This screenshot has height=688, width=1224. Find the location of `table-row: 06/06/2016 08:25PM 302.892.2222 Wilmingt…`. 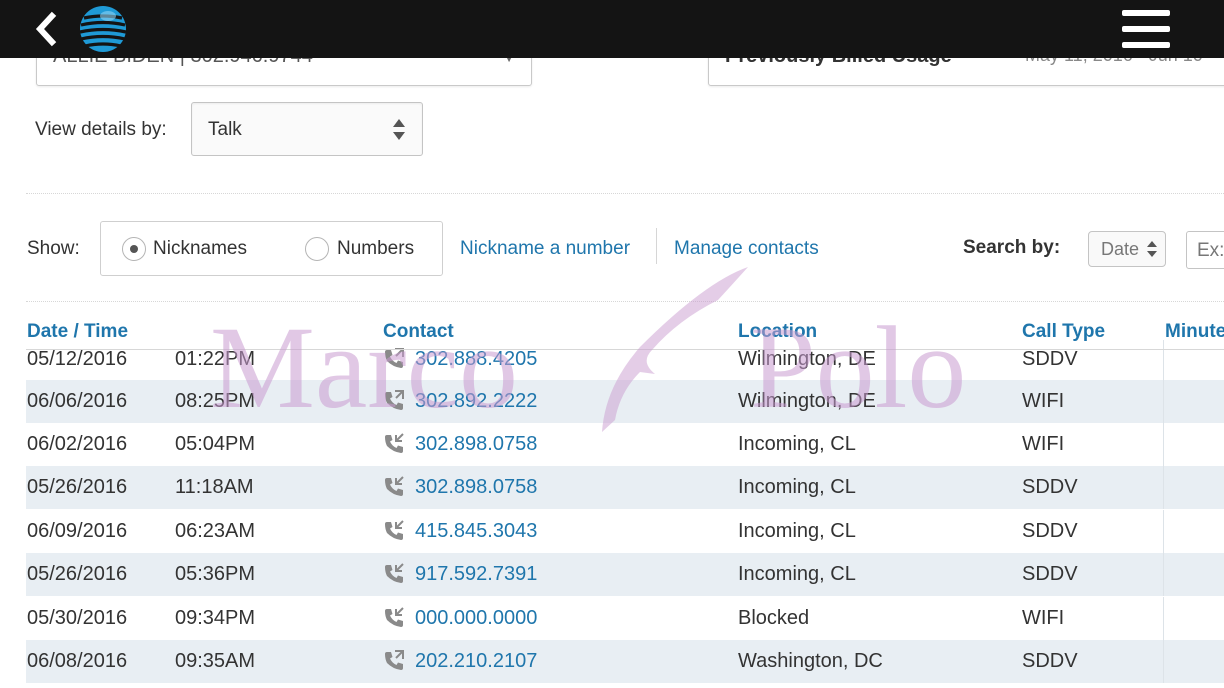

table-row: 06/06/2016 08:25PM 302.892.2222 Wilmingt… is located at coordinates (625, 401).